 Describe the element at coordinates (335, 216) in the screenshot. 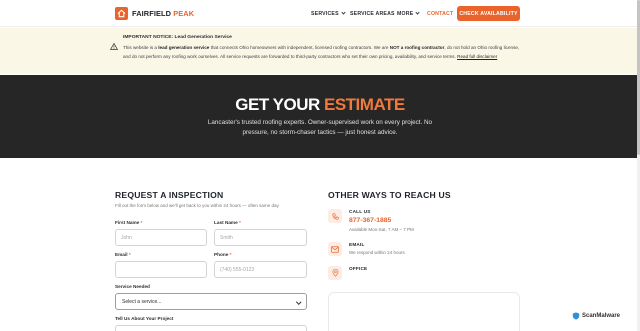

I see `phone-icon` at that location.